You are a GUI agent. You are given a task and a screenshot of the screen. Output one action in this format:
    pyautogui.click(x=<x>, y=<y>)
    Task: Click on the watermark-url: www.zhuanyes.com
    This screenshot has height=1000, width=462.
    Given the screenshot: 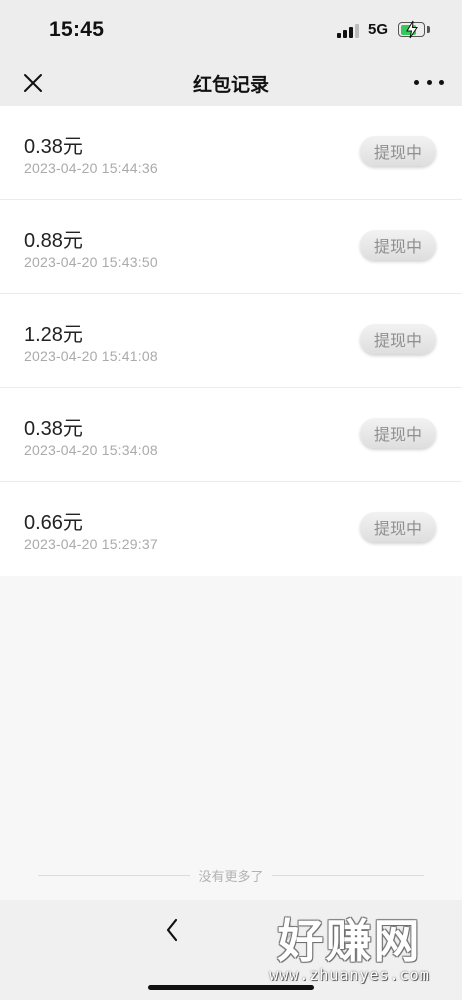 What is the action you would take?
    pyautogui.click(x=349, y=975)
    